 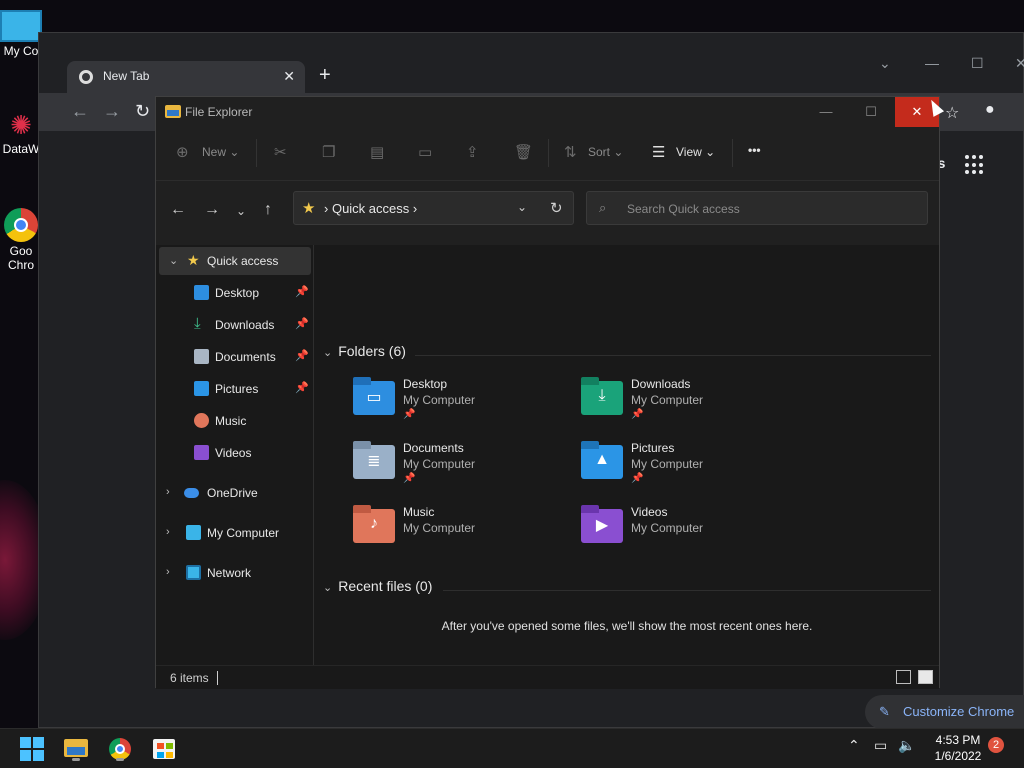 I want to click on desktop-icon-datawrapper: ✺ DataW, so click(x=21, y=133).